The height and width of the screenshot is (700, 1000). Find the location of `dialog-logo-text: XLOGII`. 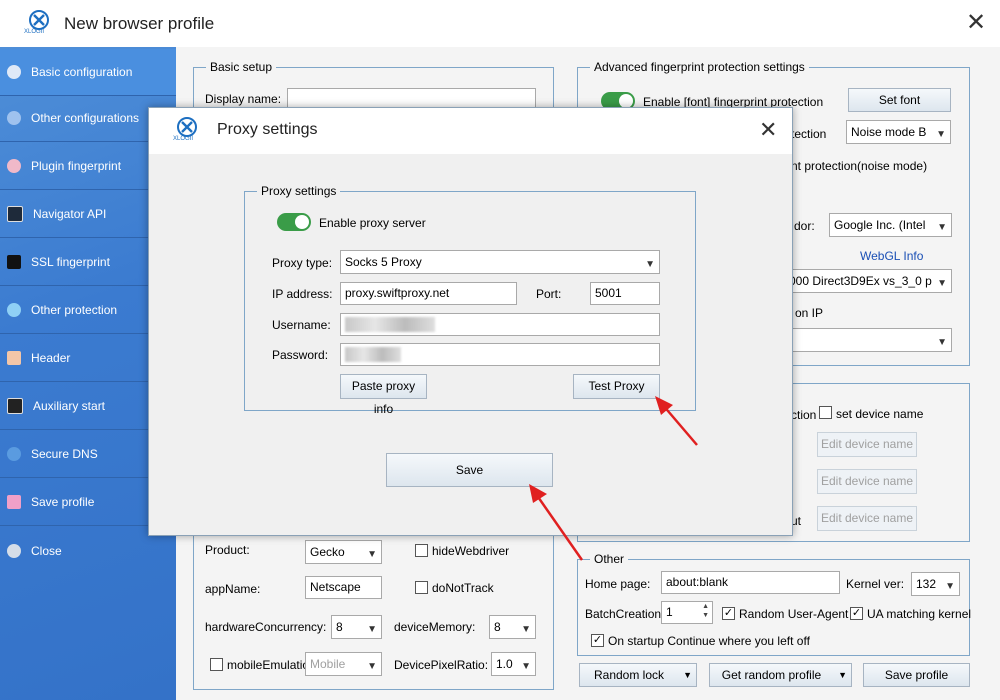

dialog-logo-text: XLOGII is located at coordinates (183, 139).